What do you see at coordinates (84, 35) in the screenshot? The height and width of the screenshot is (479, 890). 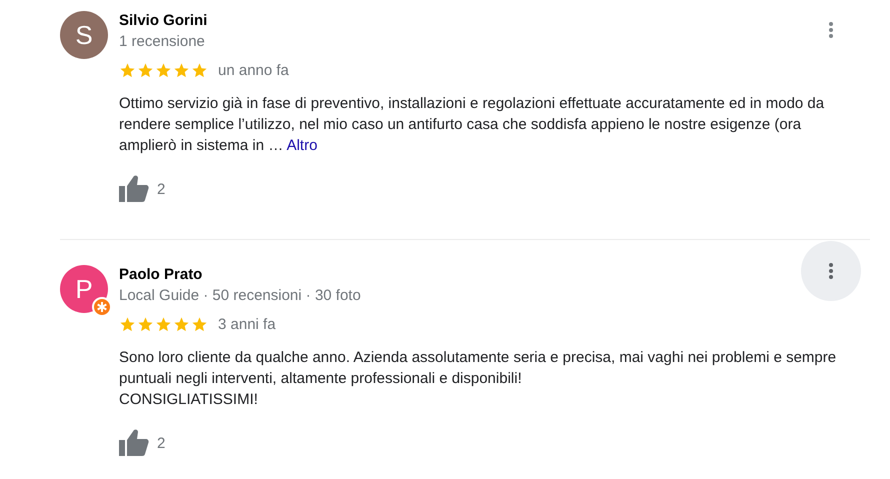 I see `avatar: S` at bounding box center [84, 35].